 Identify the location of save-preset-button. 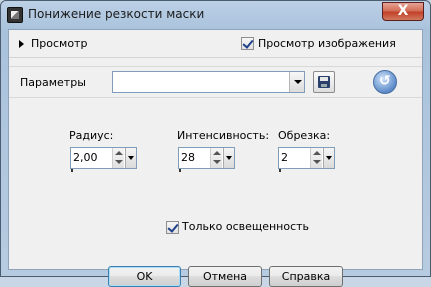
(324, 82).